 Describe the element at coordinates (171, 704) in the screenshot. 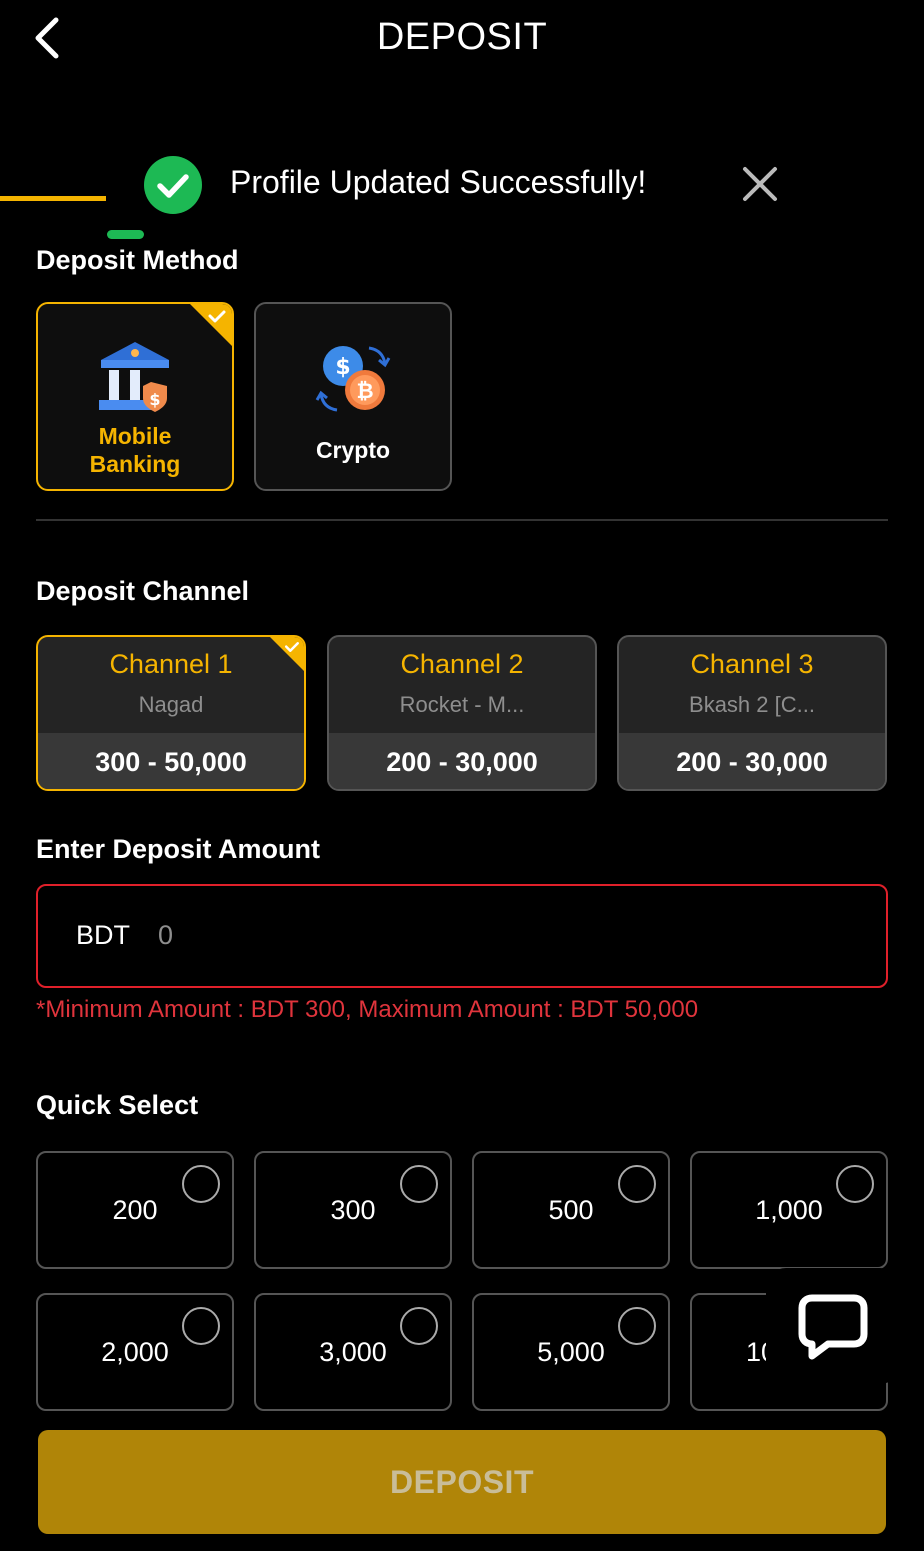

I see `channel-provider: Nagad` at that location.